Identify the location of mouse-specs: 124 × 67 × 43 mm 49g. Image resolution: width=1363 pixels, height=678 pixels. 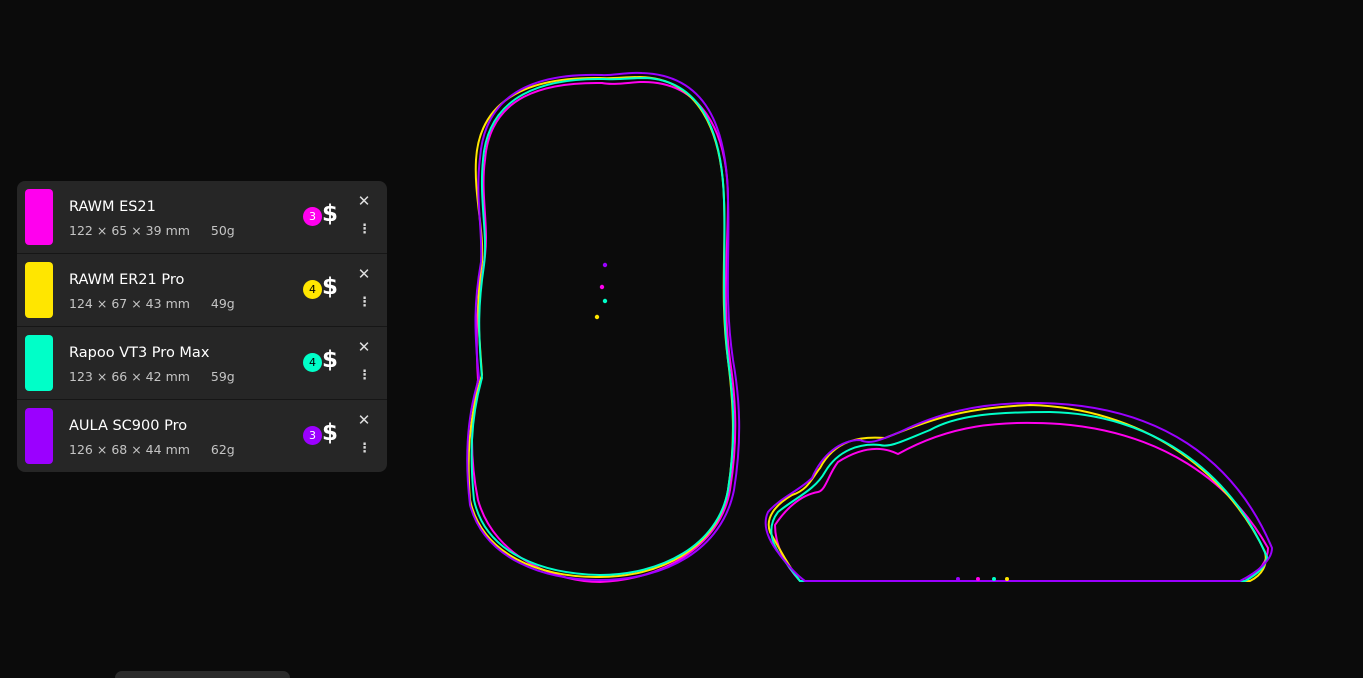
(152, 303).